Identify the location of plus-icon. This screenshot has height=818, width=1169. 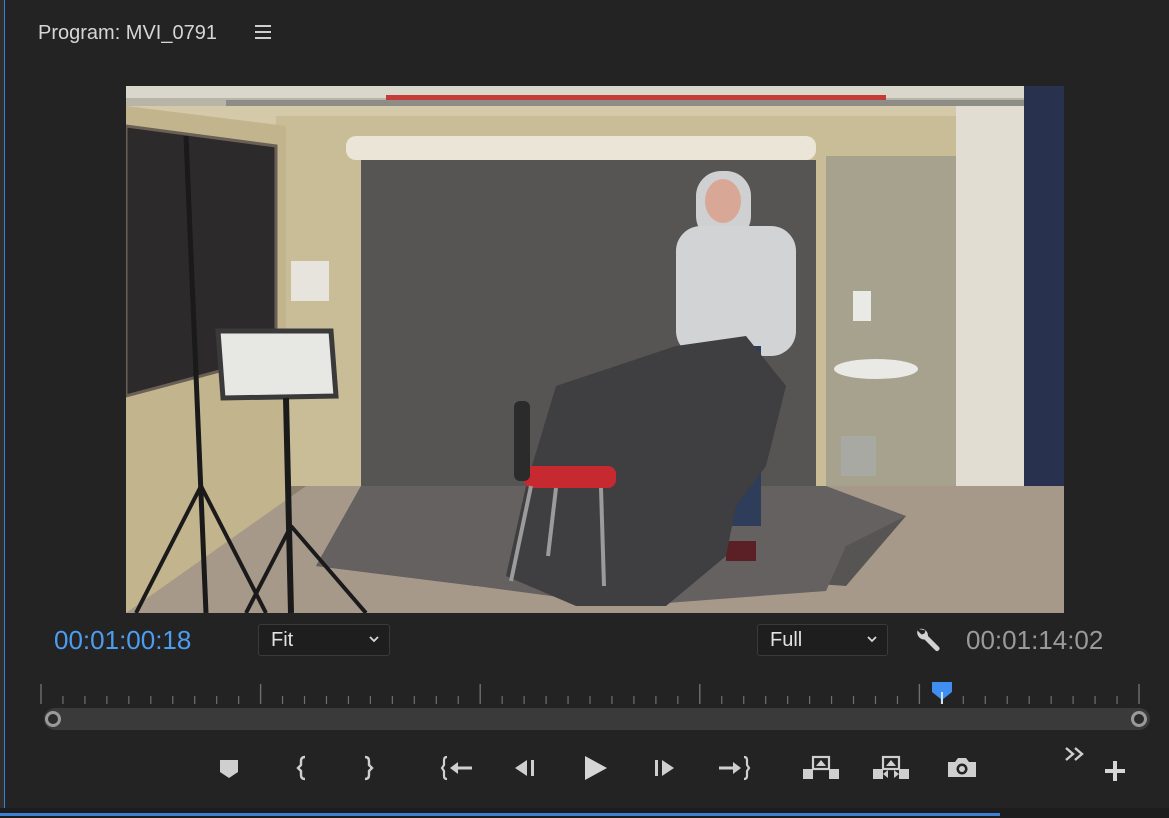
(1115, 771).